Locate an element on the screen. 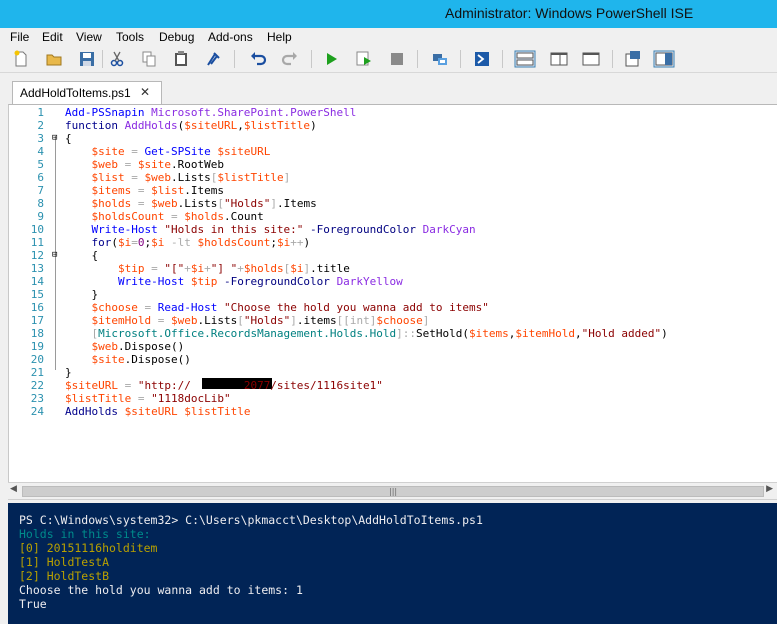 The width and height of the screenshot is (777, 624). code-text: $site = Get-SPSite $siteURL is located at coordinates (167, 151).